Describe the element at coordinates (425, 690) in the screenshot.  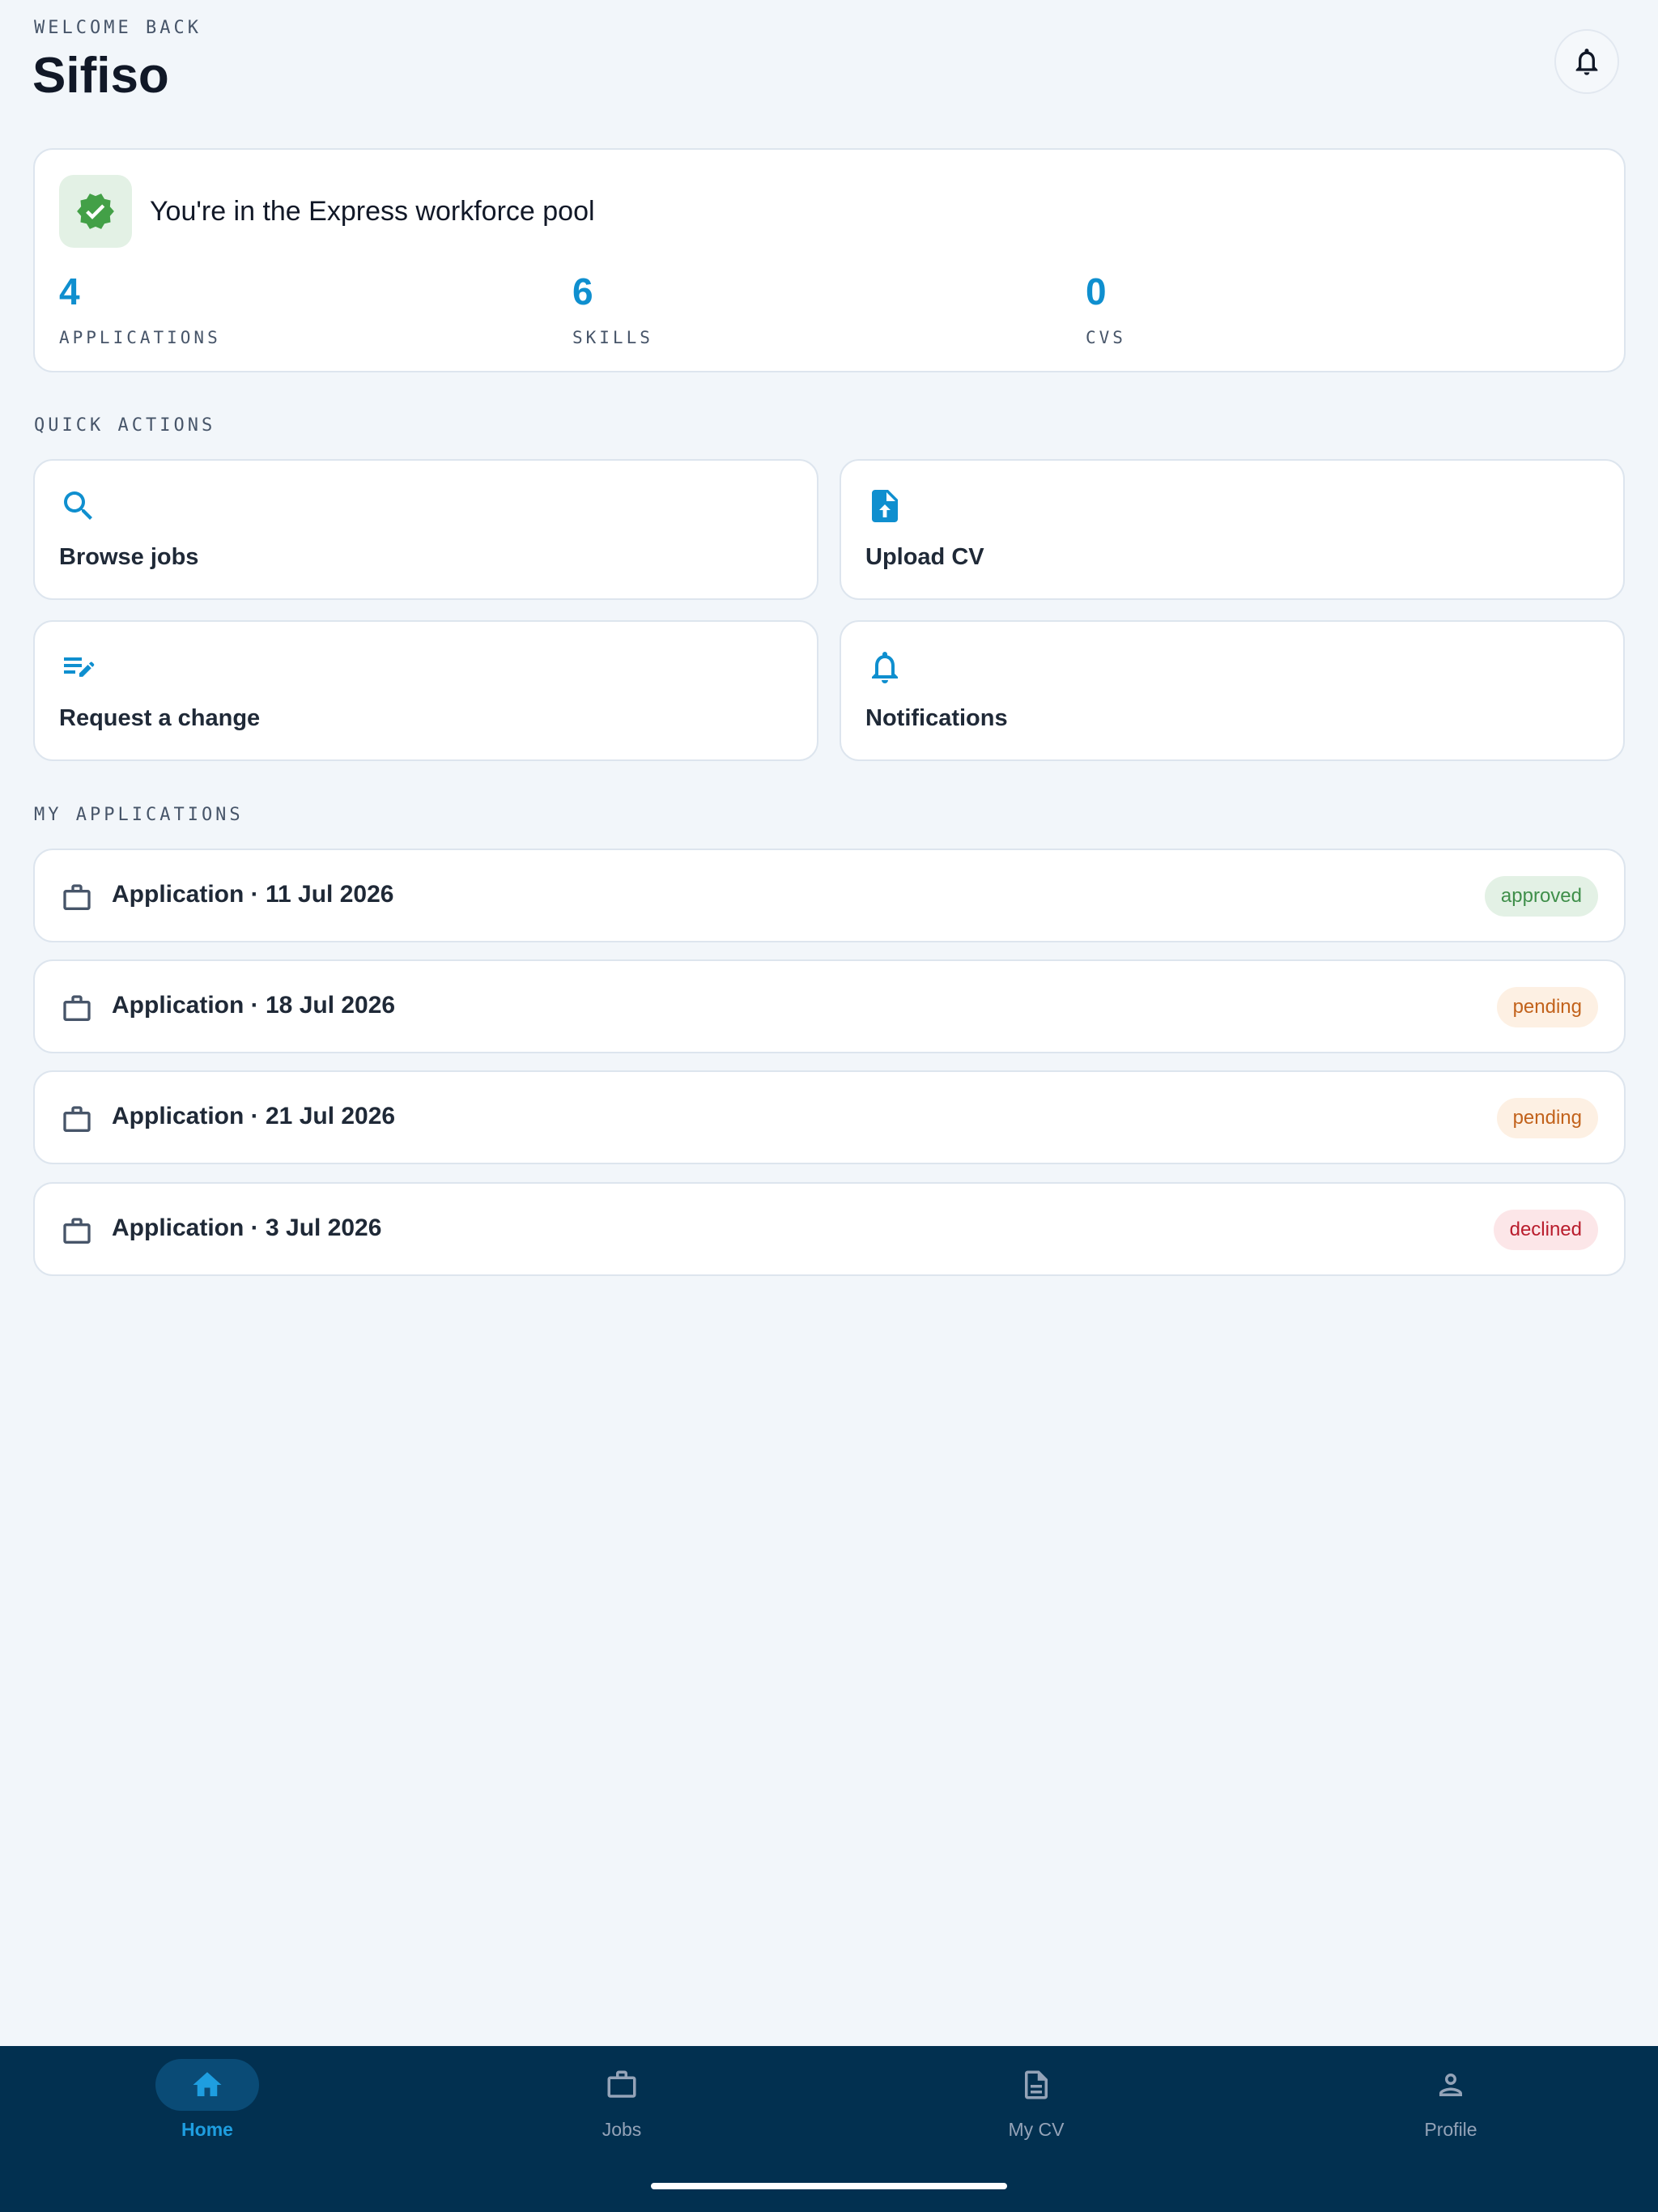
I see `request-change-button: Request a change` at that location.